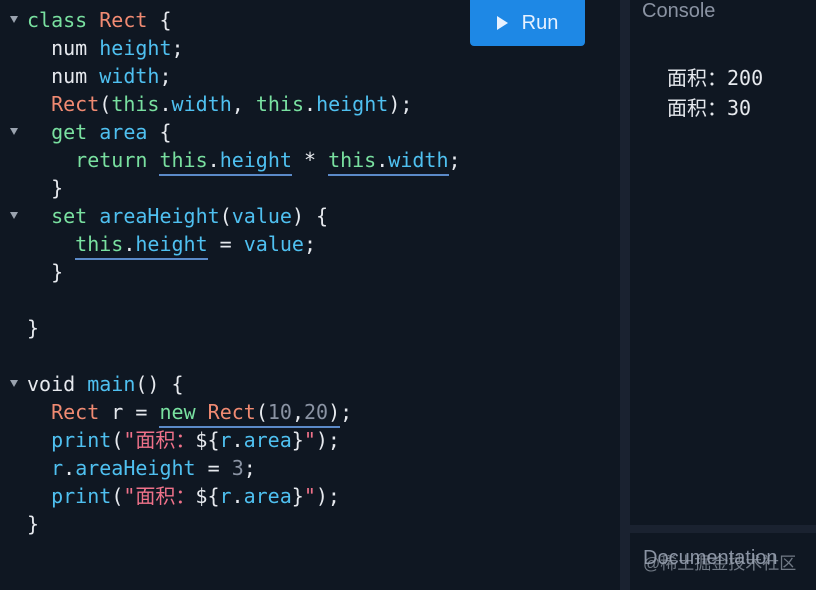 The image size is (816, 590). What do you see at coordinates (310, 216) in the screenshot?
I see `code-token: ) {` at bounding box center [310, 216].